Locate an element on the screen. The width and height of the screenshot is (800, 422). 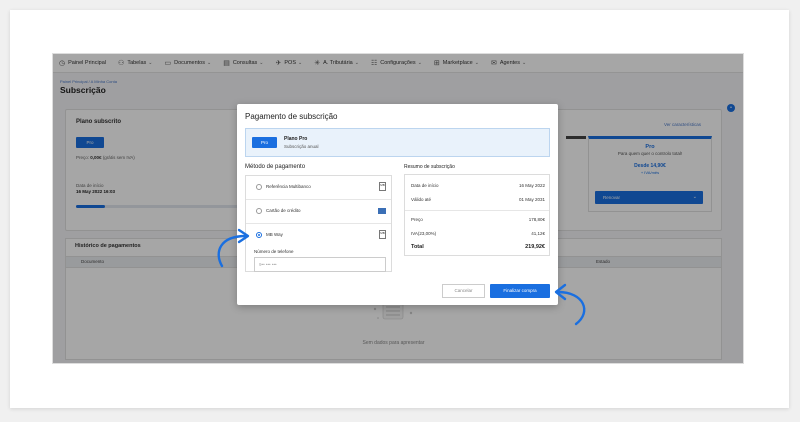
summary-total-label: Total is located at coordinates (417, 247).